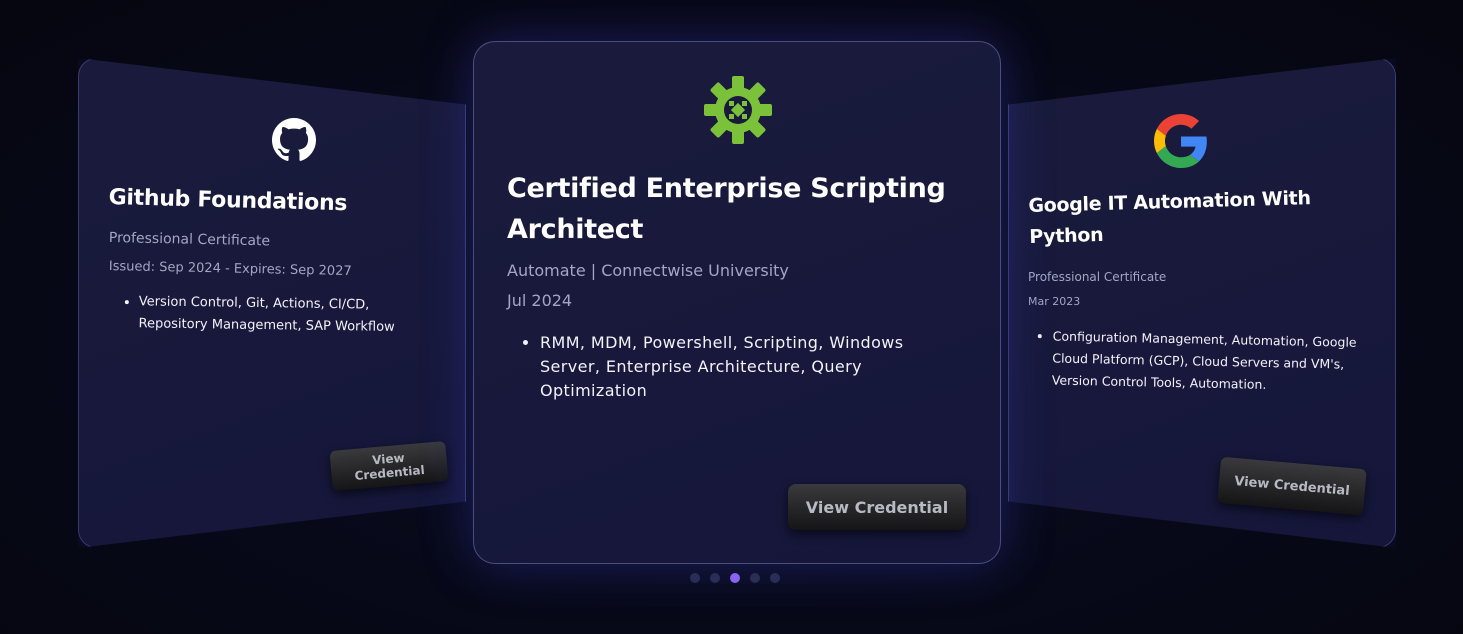  Describe the element at coordinates (1169, 217) in the screenshot. I see `card-title: Google IT Automation With Python` at that location.